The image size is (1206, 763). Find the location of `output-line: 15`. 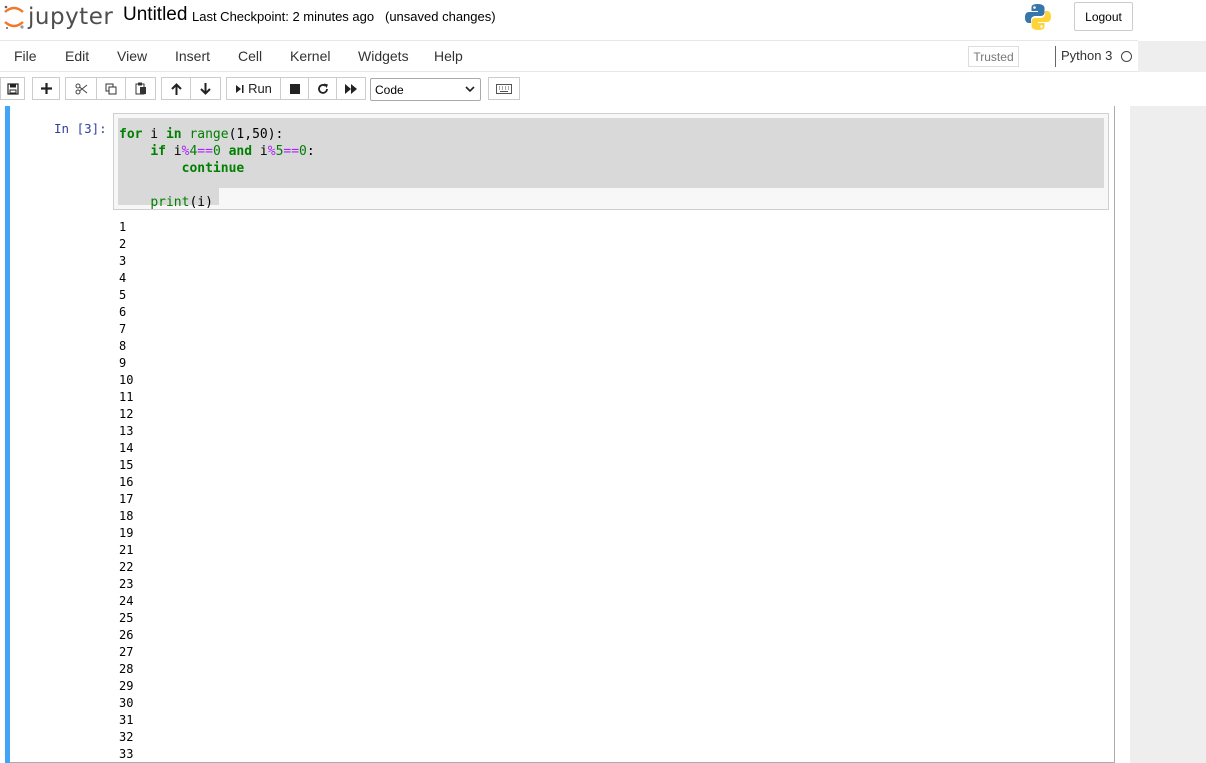

output-line: 15 is located at coordinates (126, 465).